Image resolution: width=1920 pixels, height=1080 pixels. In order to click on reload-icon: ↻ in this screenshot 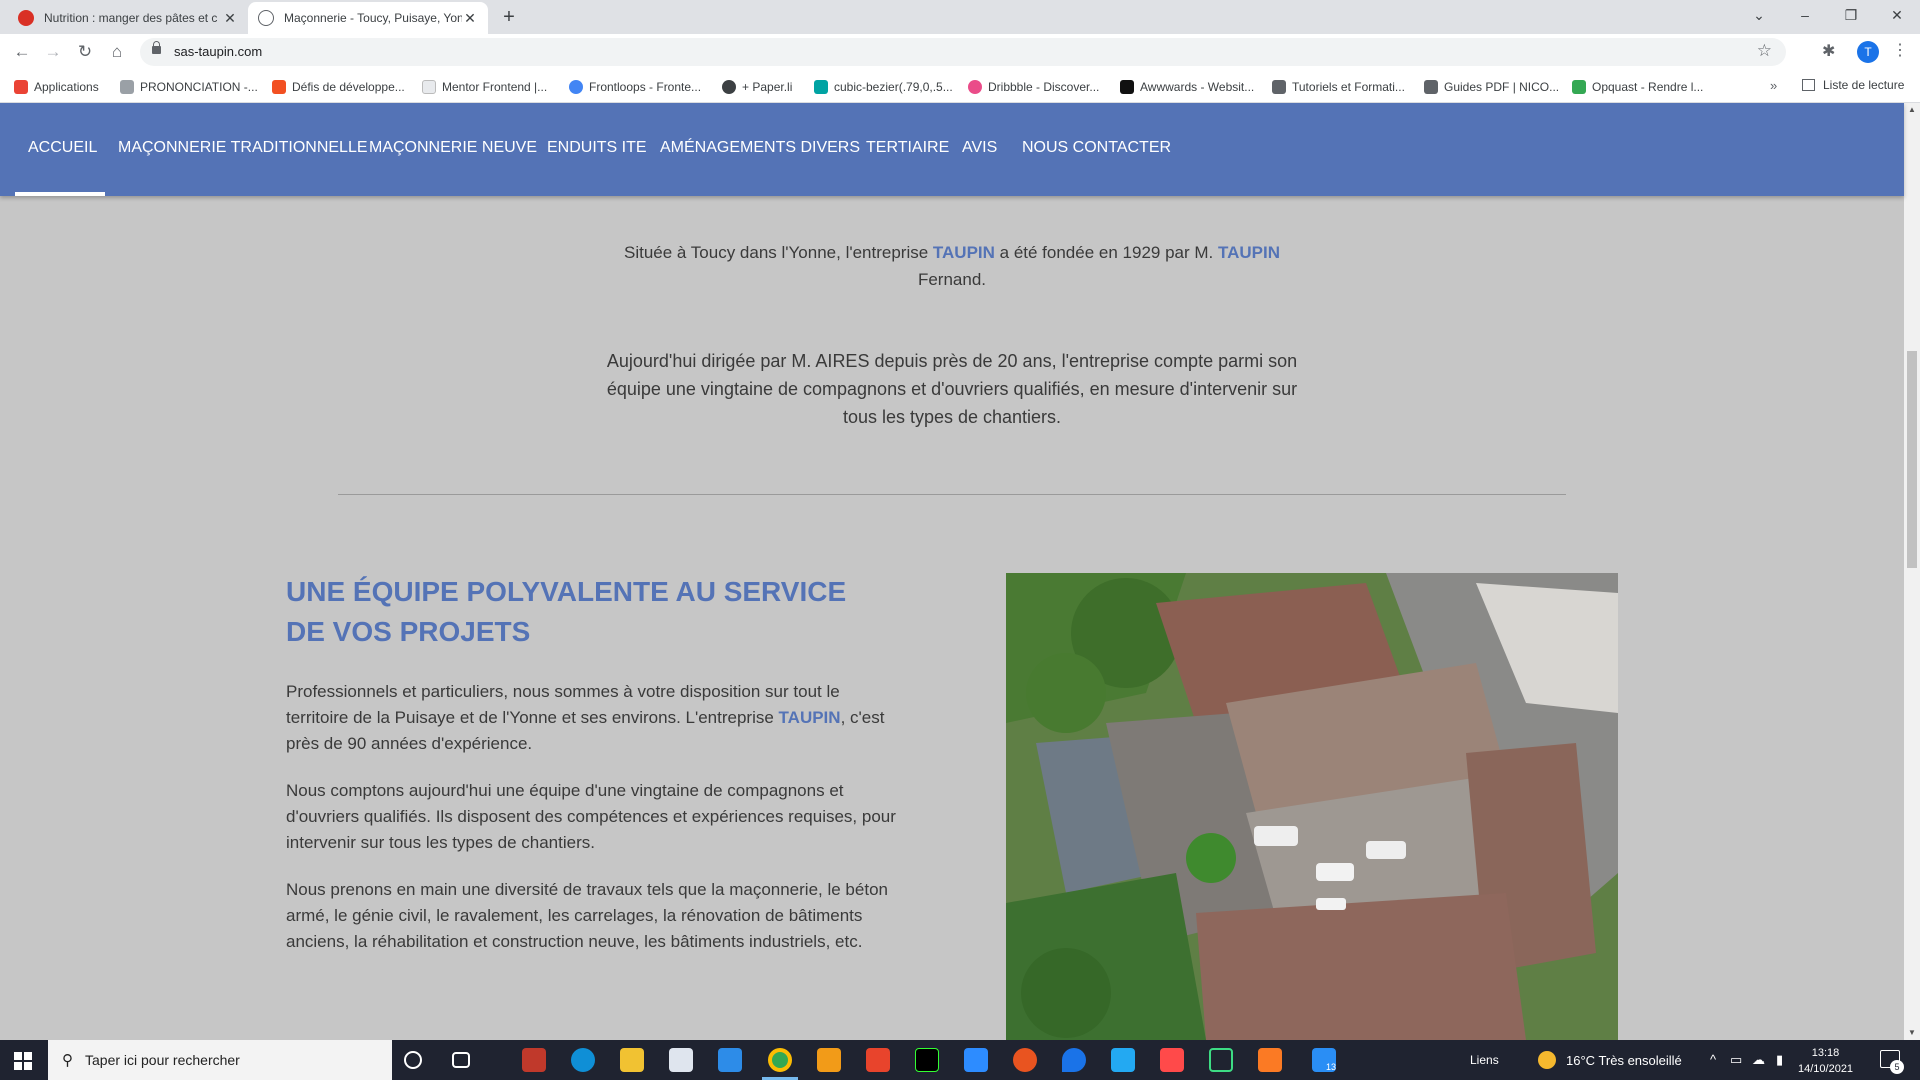, I will do `click(85, 52)`.